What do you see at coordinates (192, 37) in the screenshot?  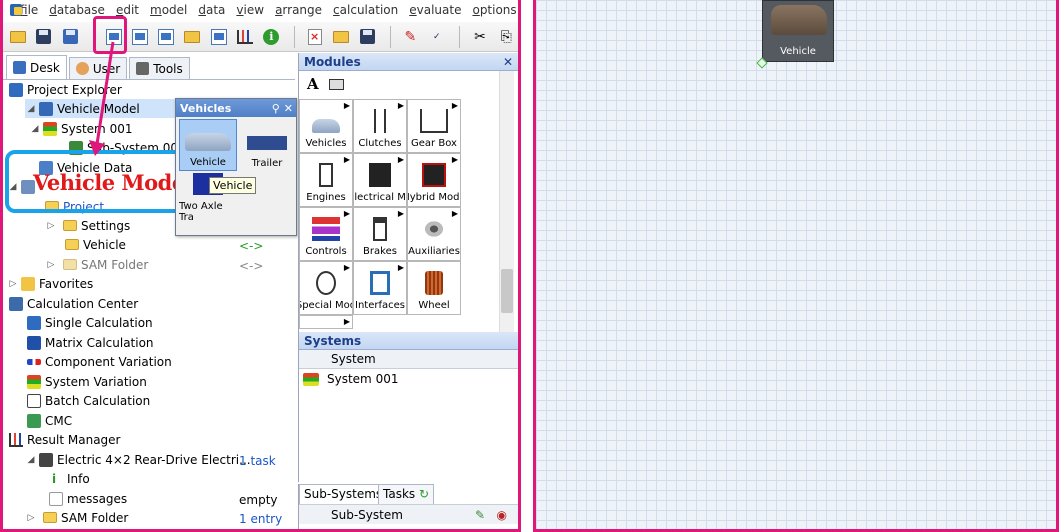 I see `favorites-button` at bounding box center [192, 37].